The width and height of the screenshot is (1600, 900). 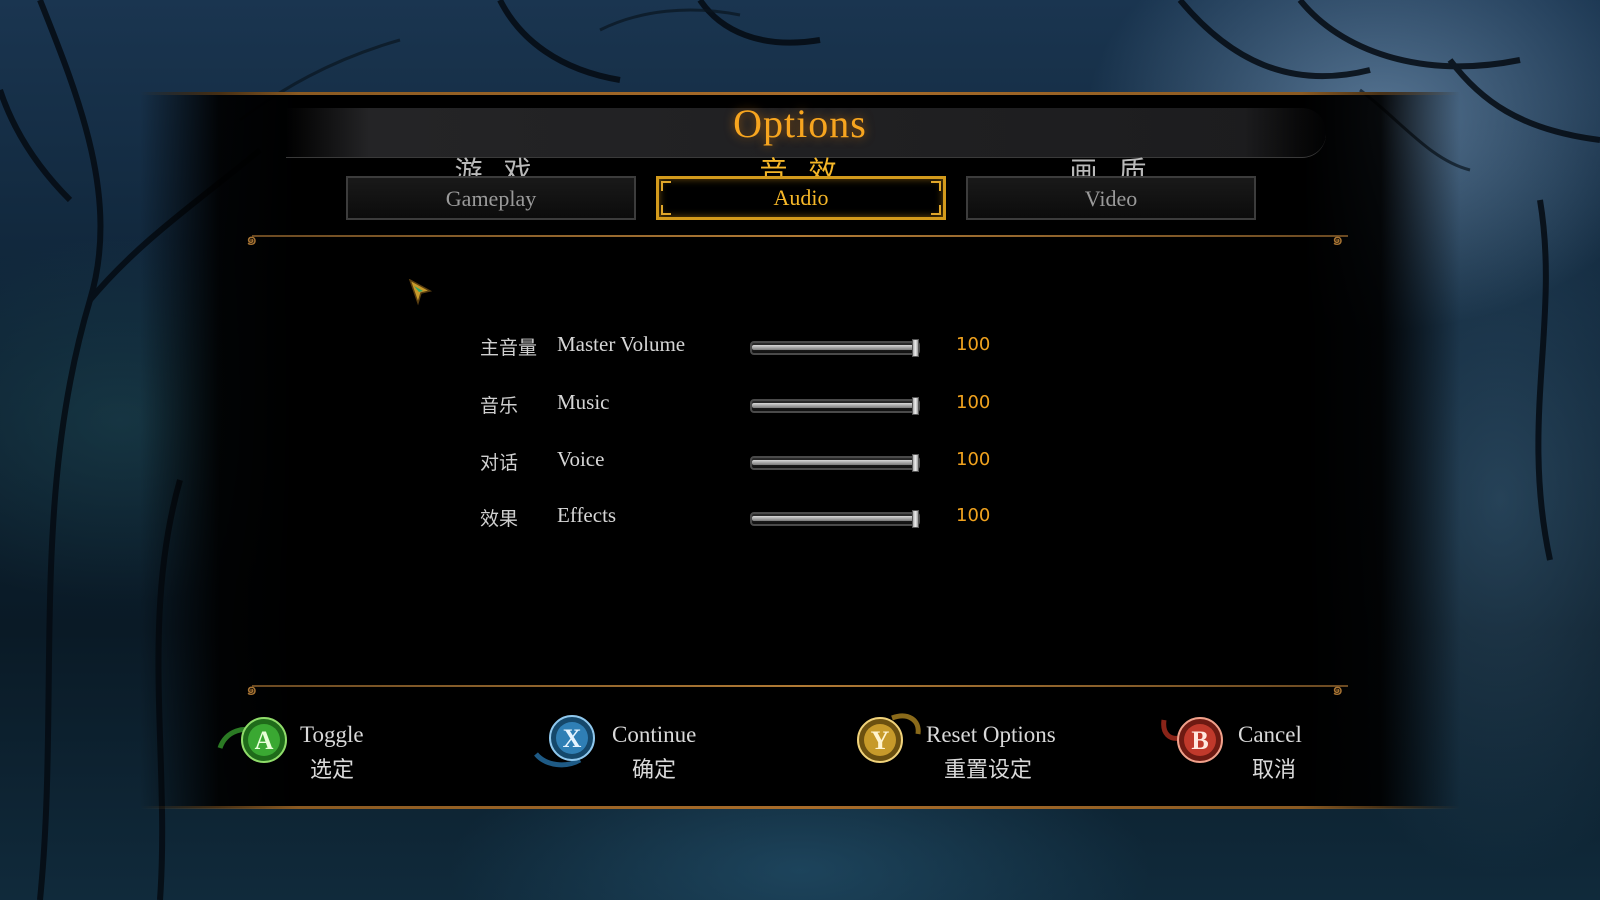 I want to click on setting-row-music: 音乐 Music 100, so click(x=760, y=404).